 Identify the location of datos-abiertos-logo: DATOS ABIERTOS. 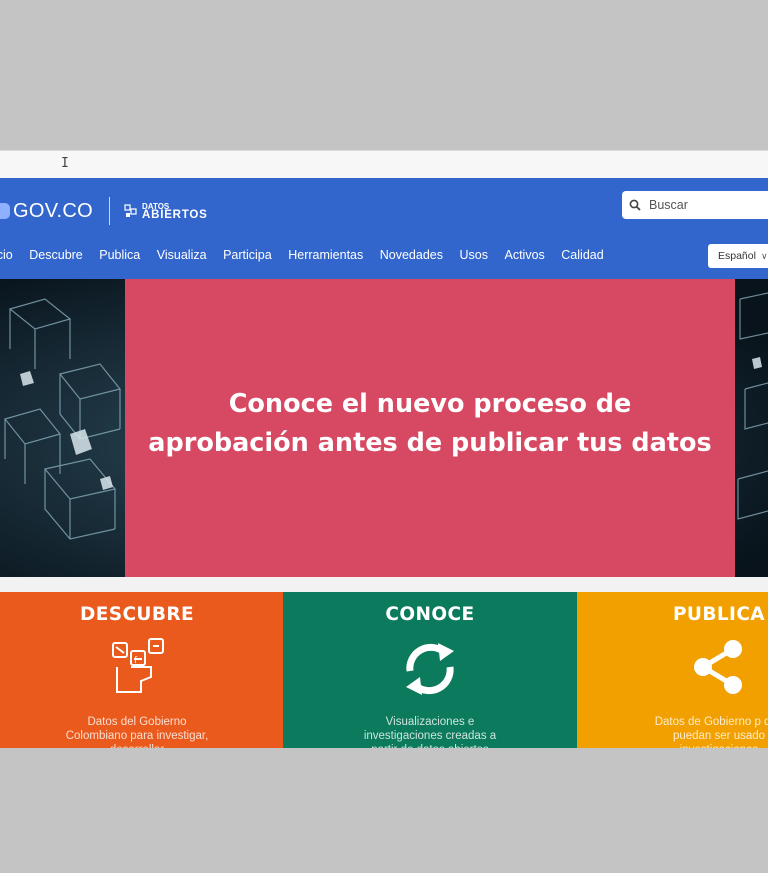
(174, 211).